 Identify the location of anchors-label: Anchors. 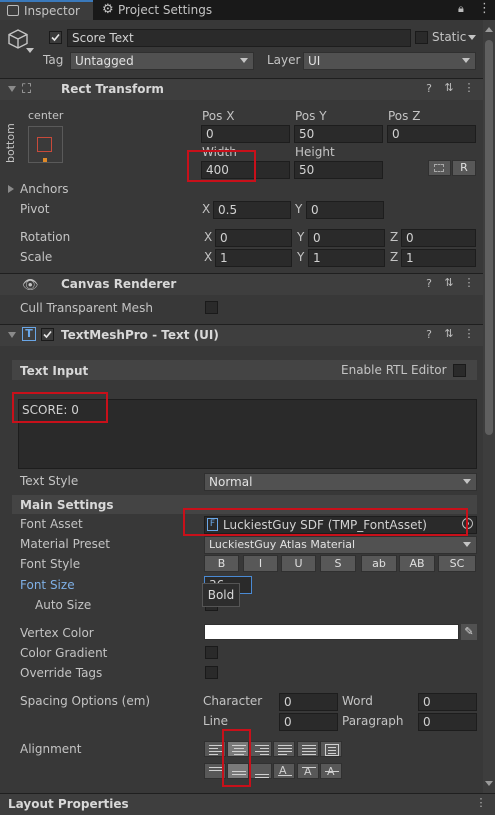
(44, 189).